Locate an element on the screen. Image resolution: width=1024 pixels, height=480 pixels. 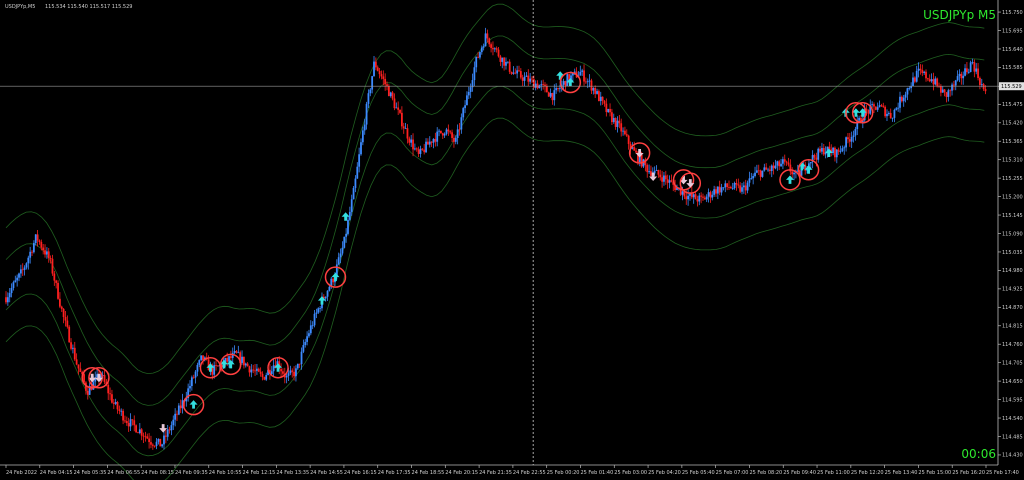
quote-readout: 115.534 115.540 115.517 115.529 is located at coordinates (88, 7).